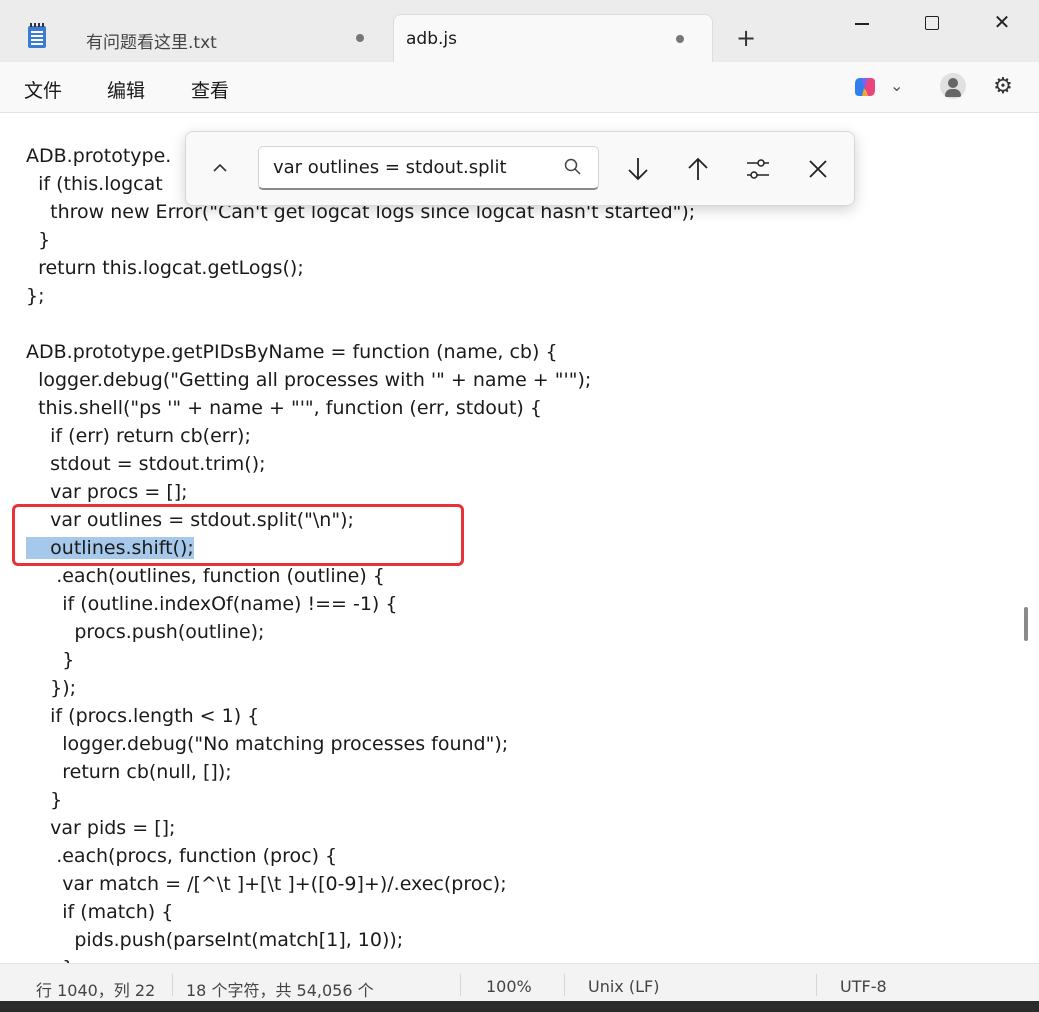 This screenshot has height=1012, width=1039. I want to click on close-window-button: ✕, so click(1002, 23).